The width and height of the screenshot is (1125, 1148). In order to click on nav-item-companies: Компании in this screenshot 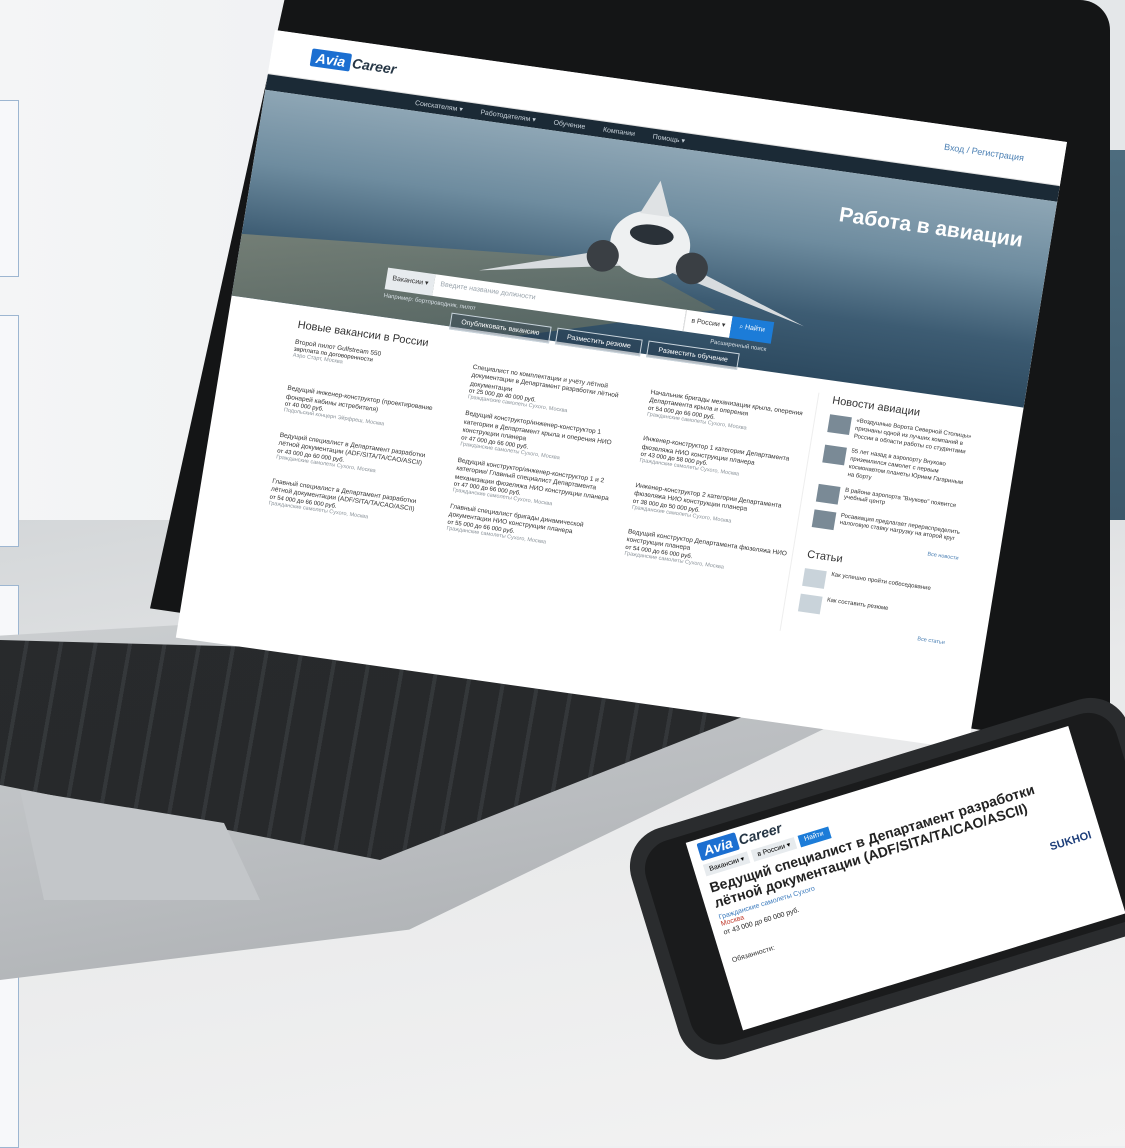, I will do `click(619, 131)`.